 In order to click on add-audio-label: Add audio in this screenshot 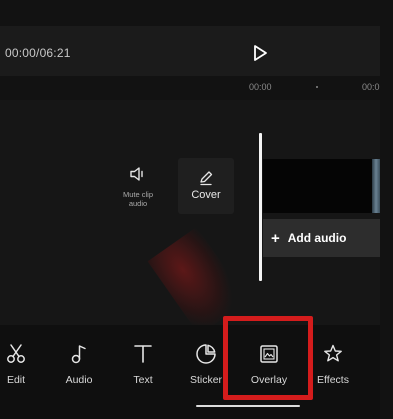, I will do `click(317, 238)`.